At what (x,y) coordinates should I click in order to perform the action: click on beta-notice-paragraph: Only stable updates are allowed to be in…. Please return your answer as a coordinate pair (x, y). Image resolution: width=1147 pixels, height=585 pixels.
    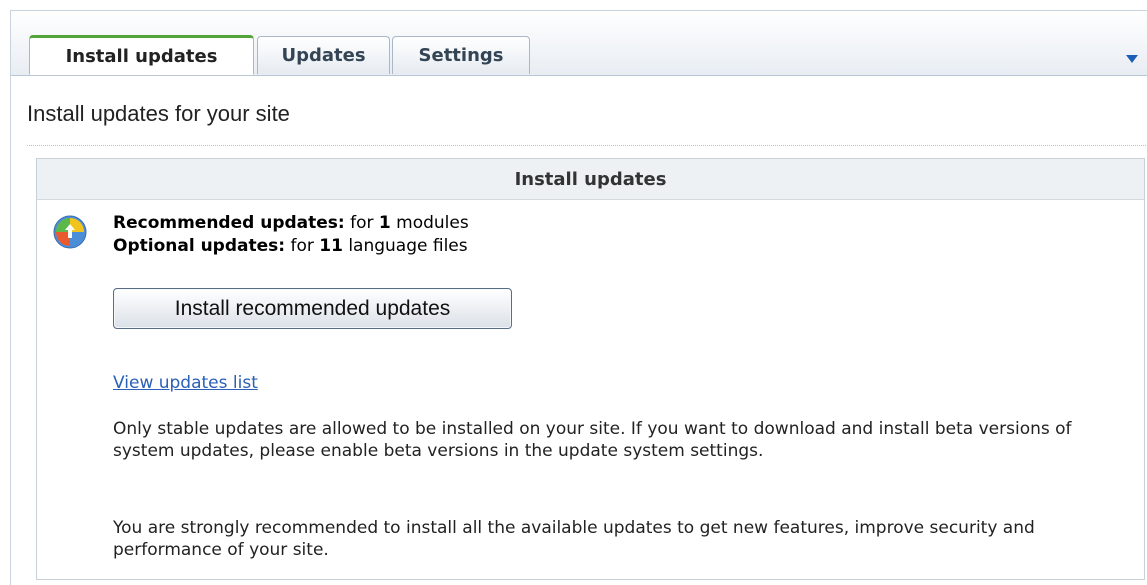
    Looking at the image, I should click on (592, 440).